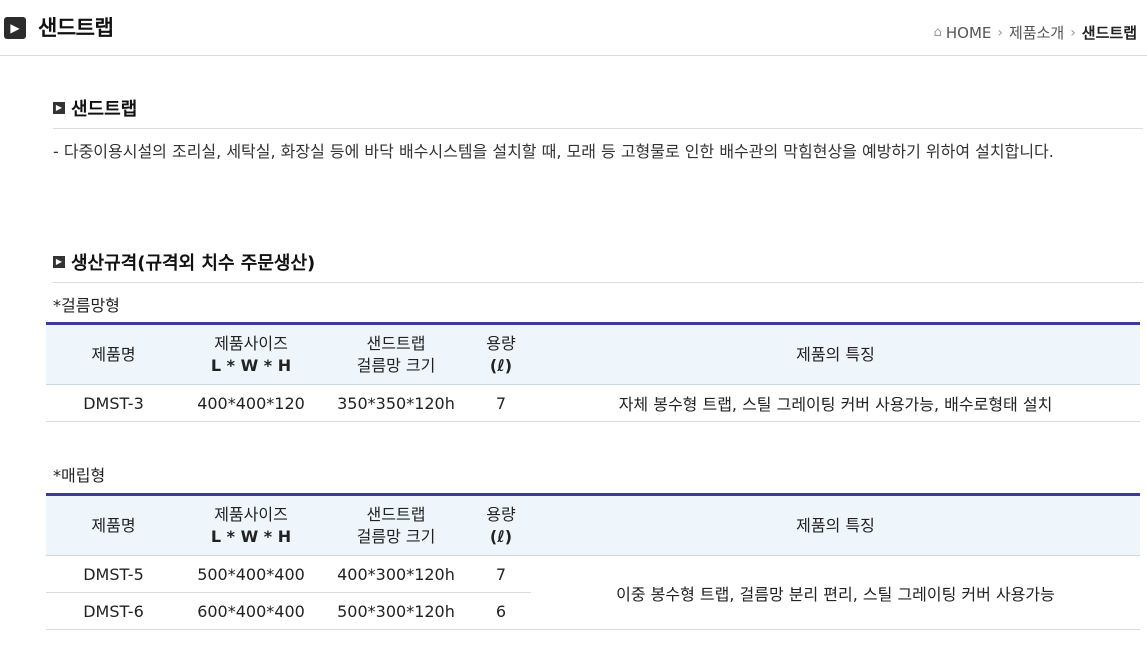 The width and height of the screenshot is (1147, 656). I want to click on cell-name: DMST-5, so click(113, 574).